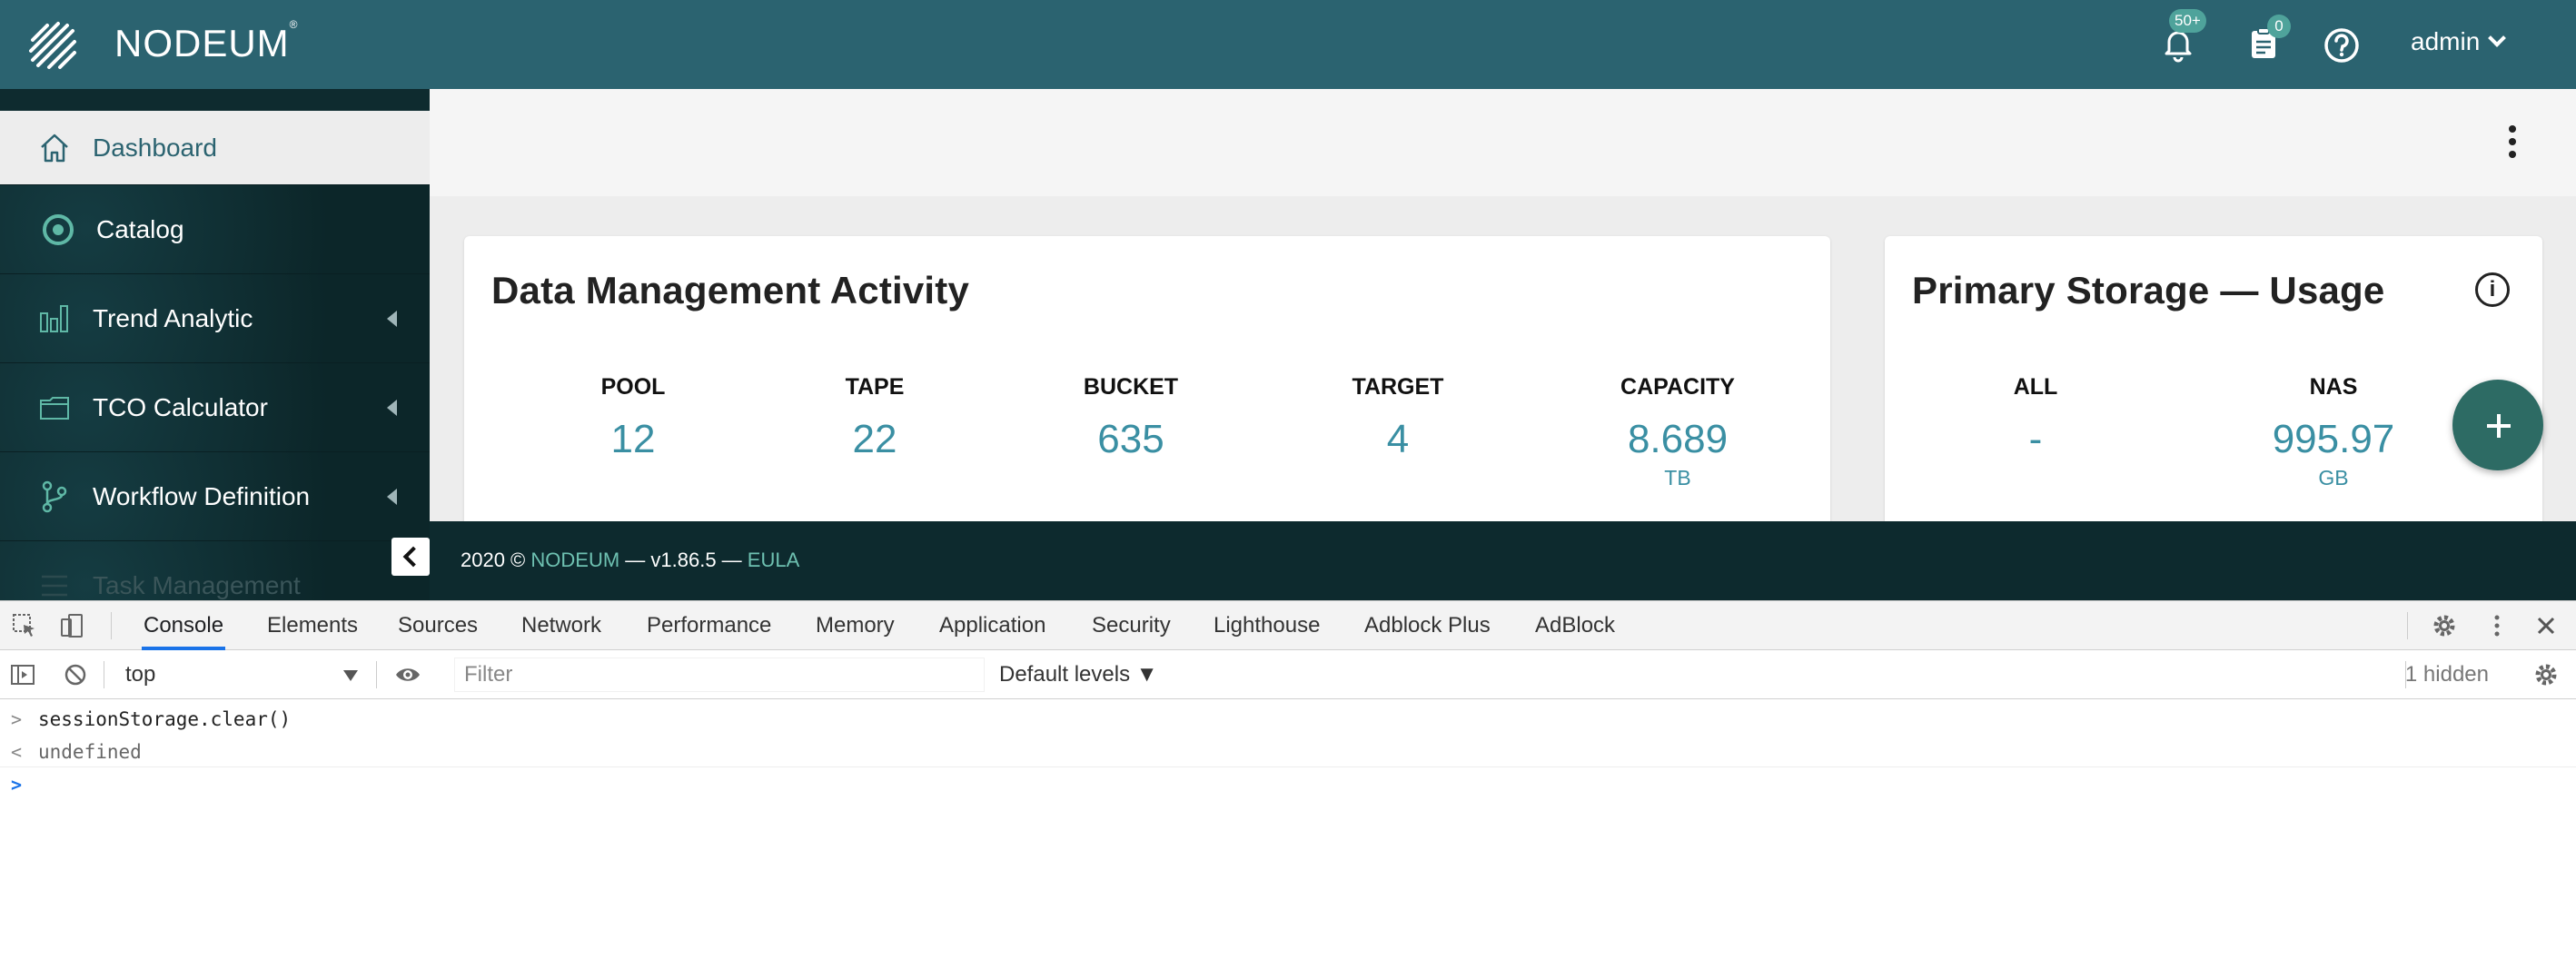  What do you see at coordinates (215, 100) in the screenshot?
I see `sidebar-top-strip` at bounding box center [215, 100].